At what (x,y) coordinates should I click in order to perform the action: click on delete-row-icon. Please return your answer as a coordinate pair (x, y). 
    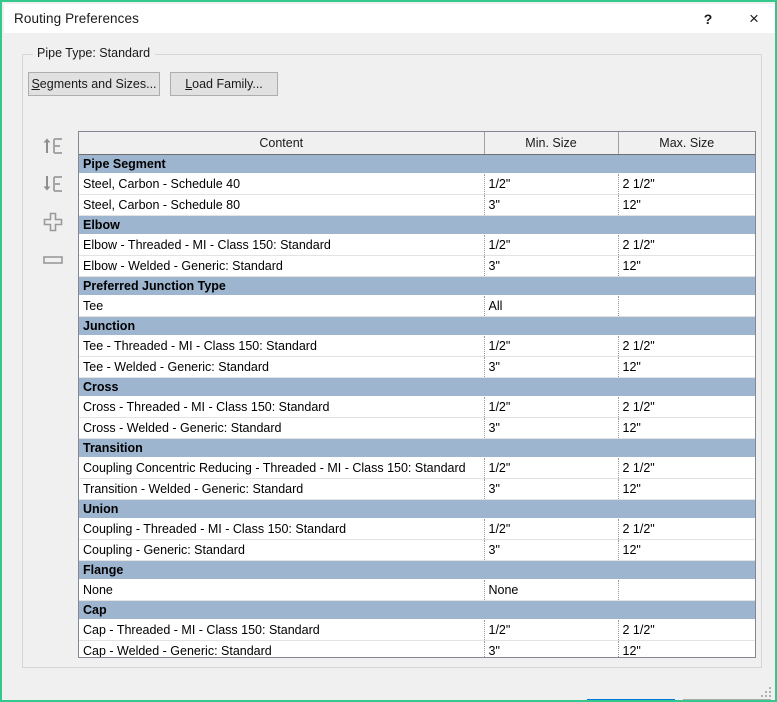
    Looking at the image, I should click on (53, 260).